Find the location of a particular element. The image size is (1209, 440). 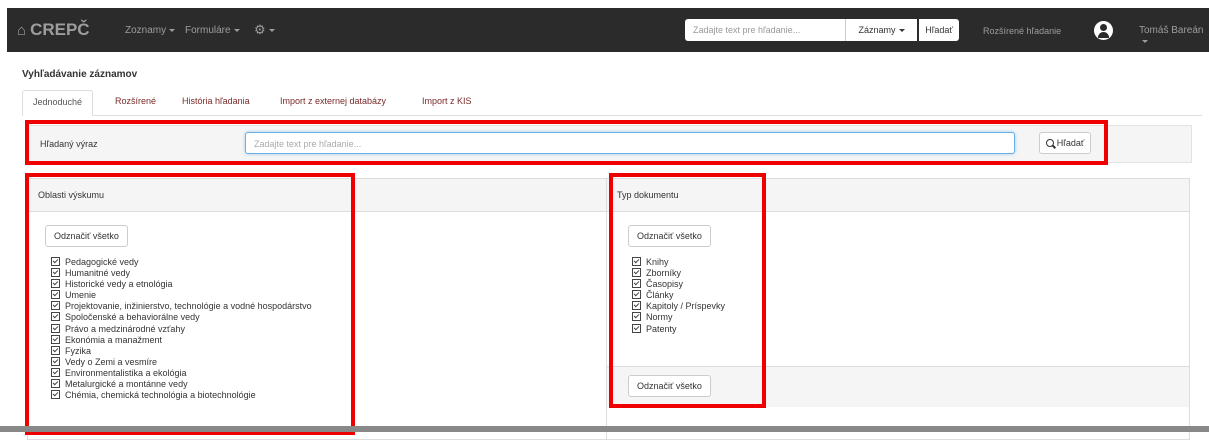

home-icon: ⌂ is located at coordinates (22, 30).